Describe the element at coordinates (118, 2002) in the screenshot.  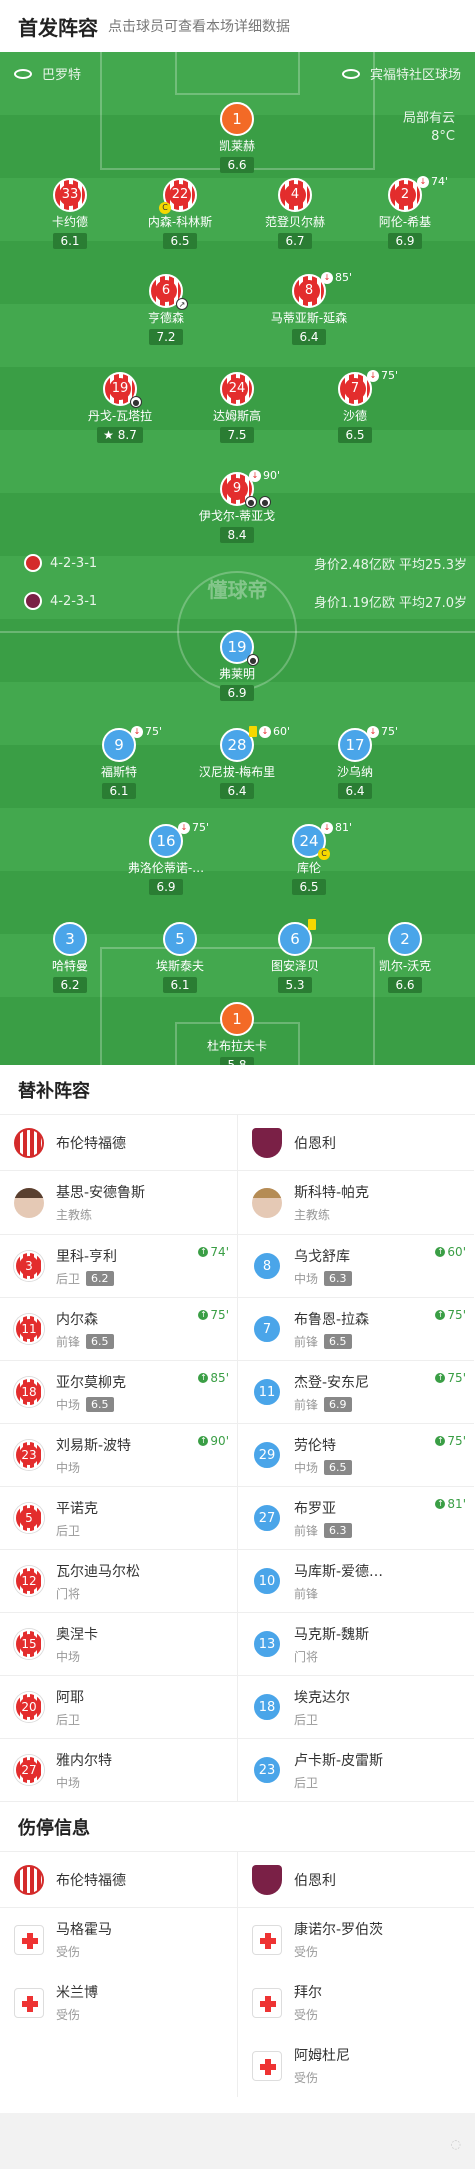
I see `injury-row: 米兰博 受伤` at that location.